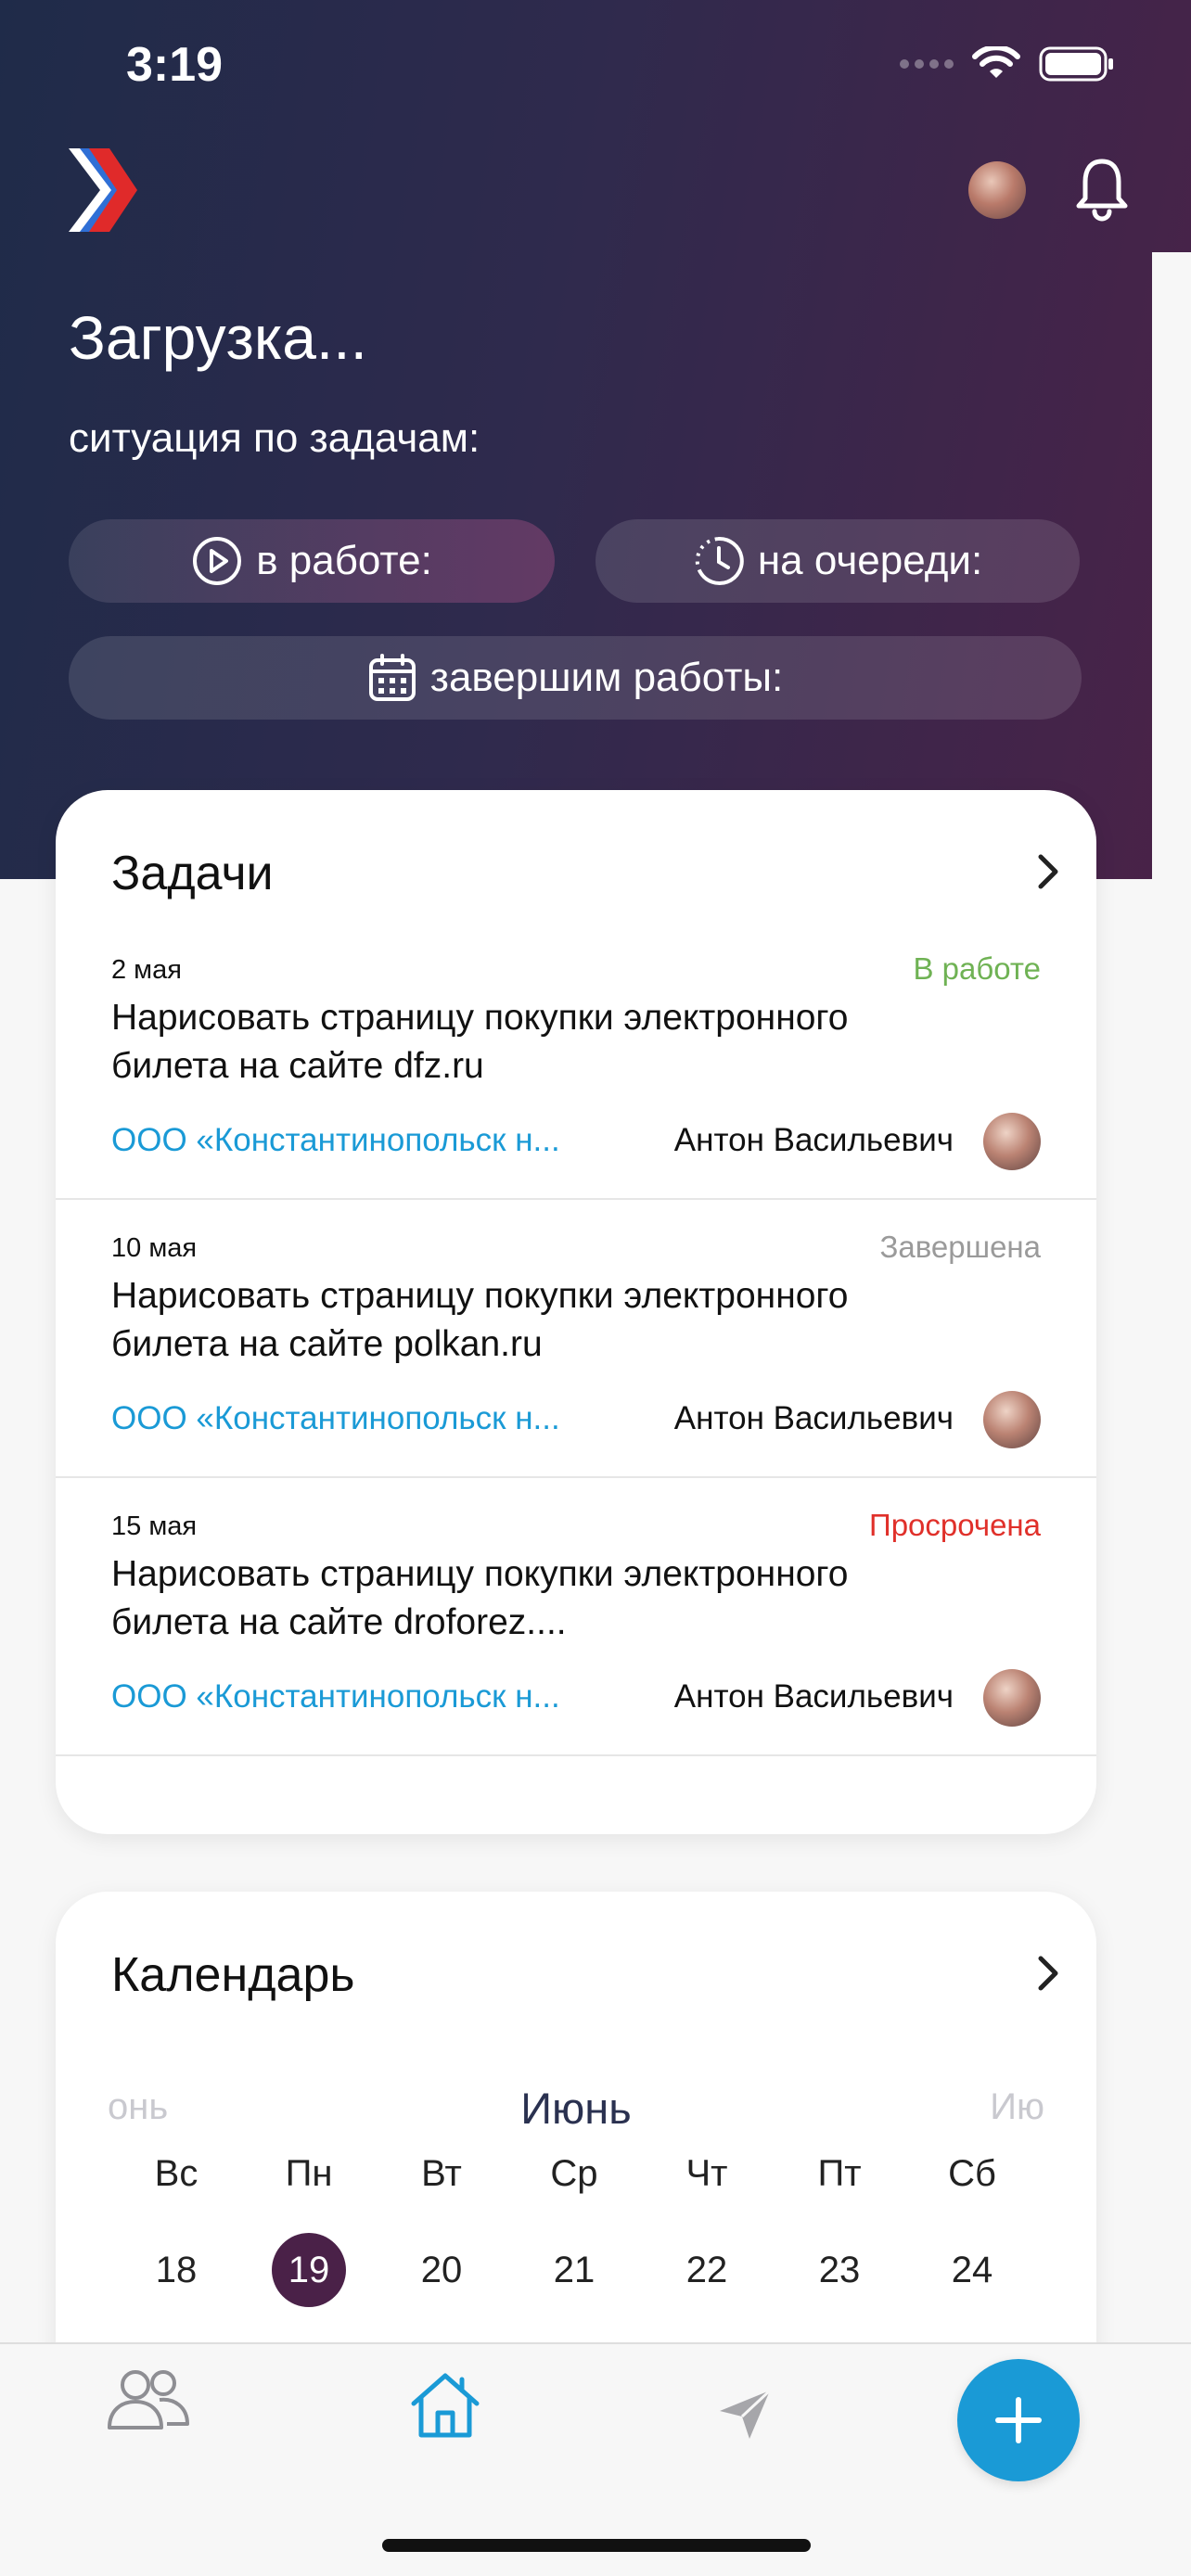 This screenshot has width=1191, height=2576. Describe the element at coordinates (972, 2173) in the screenshot. I see `weekday-label: Сб` at that location.